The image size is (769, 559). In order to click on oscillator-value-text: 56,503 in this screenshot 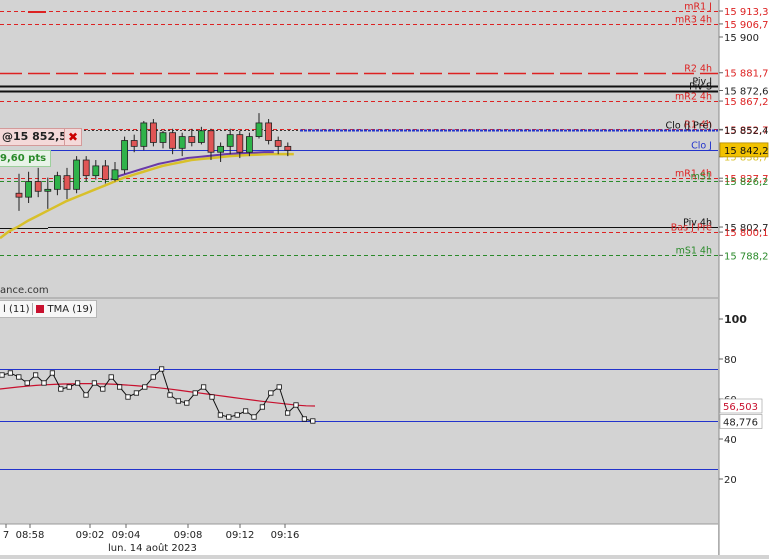, I will do `click(740, 407)`.